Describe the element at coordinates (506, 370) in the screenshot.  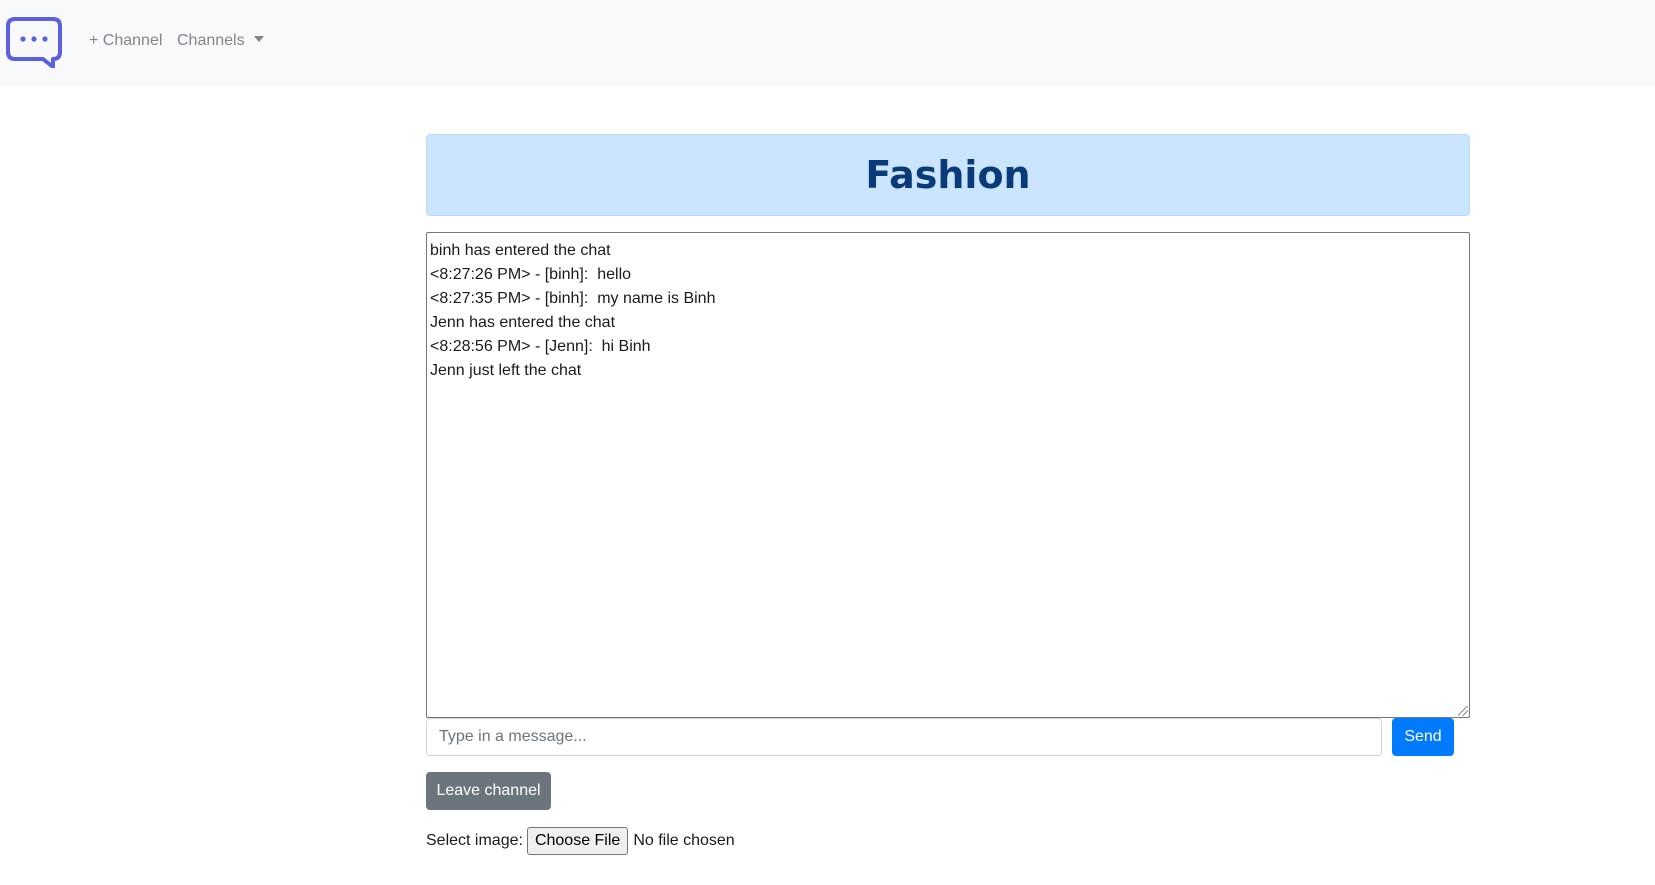
I see `chat-line: Jenn just left the chat` at that location.